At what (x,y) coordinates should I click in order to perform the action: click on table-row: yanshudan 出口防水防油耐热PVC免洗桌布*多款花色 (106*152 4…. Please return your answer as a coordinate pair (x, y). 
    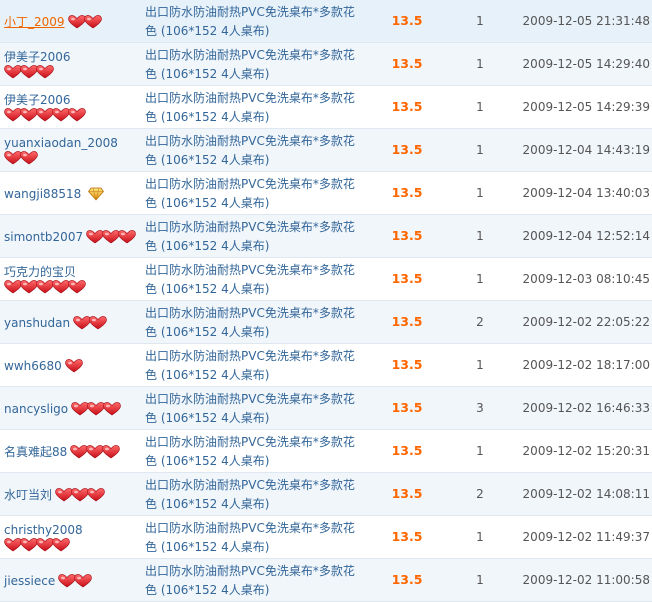
    Looking at the image, I should click on (326, 322).